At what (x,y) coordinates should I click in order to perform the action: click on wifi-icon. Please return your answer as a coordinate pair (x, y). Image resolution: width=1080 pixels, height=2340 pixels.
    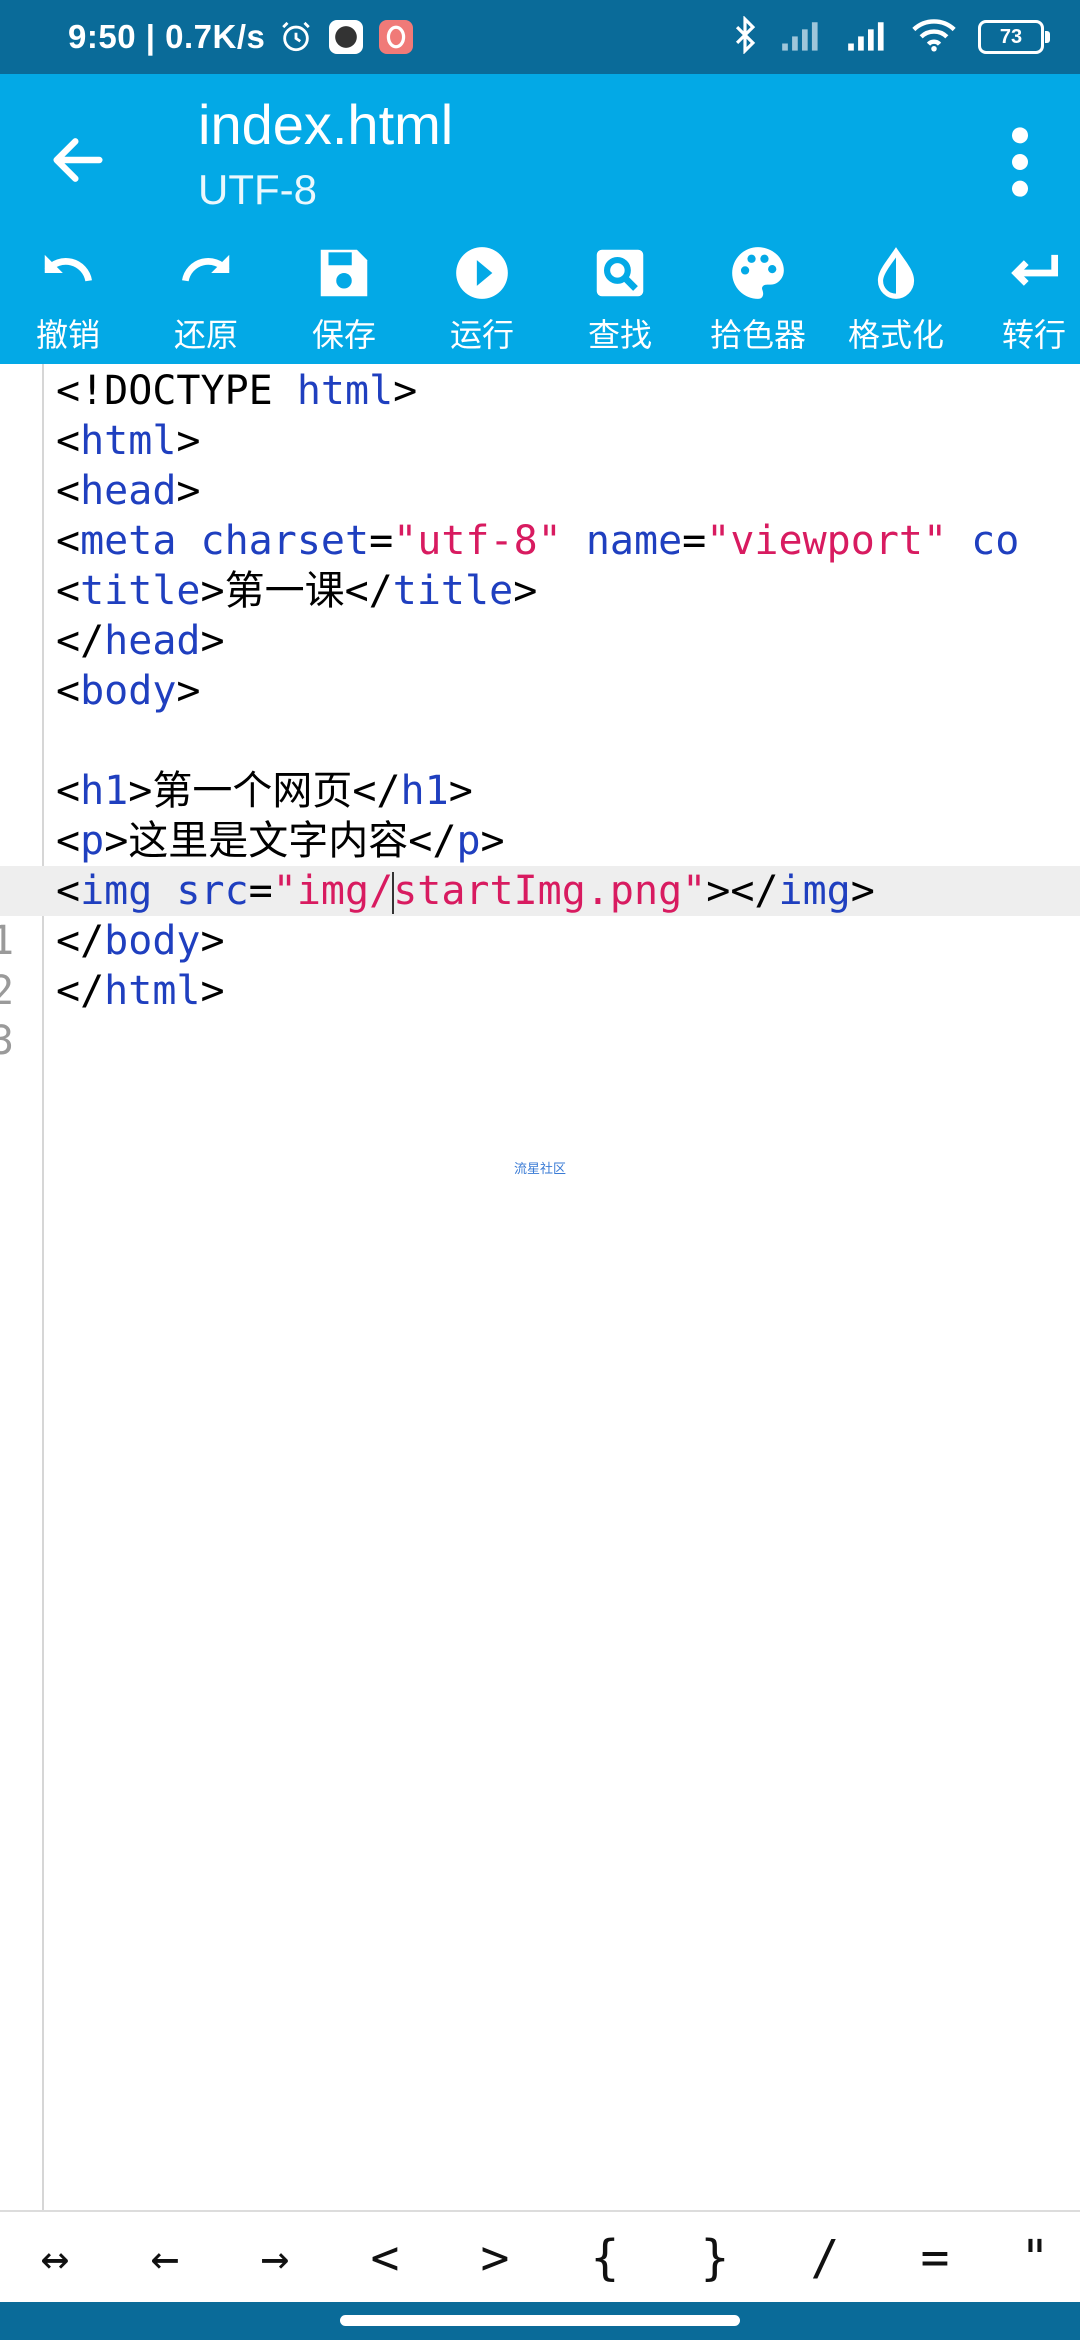
    Looking at the image, I should click on (934, 37).